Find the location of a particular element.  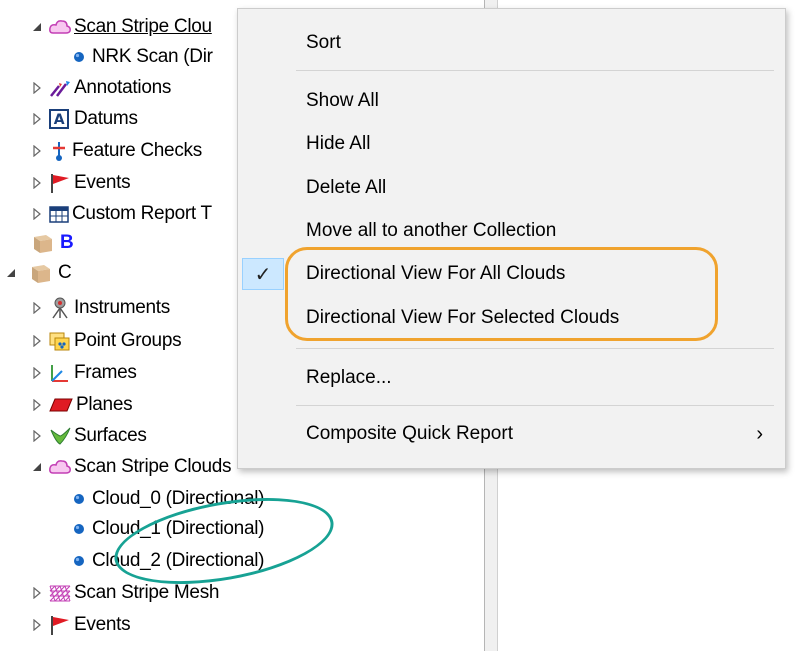

tree-row-events-c: Events is located at coordinates (80, 625).